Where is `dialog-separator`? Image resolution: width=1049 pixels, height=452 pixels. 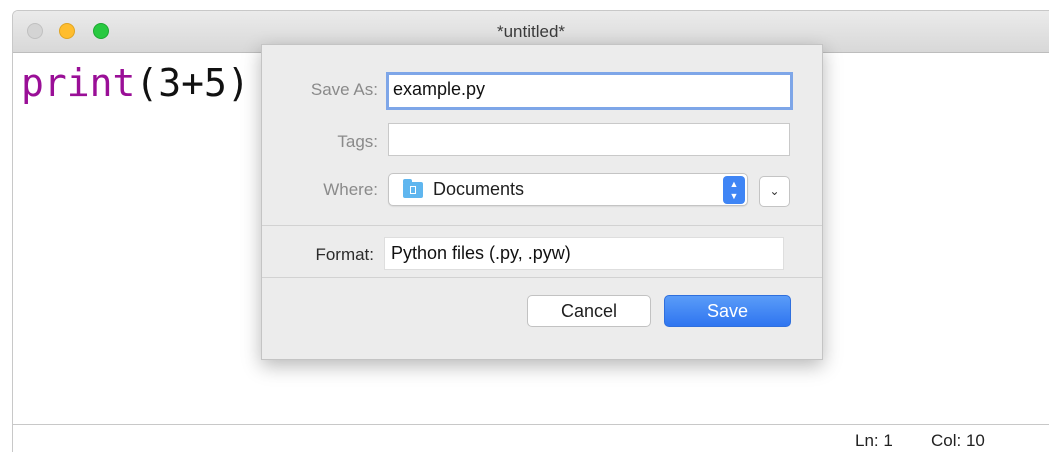 dialog-separator is located at coordinates (542, 225).